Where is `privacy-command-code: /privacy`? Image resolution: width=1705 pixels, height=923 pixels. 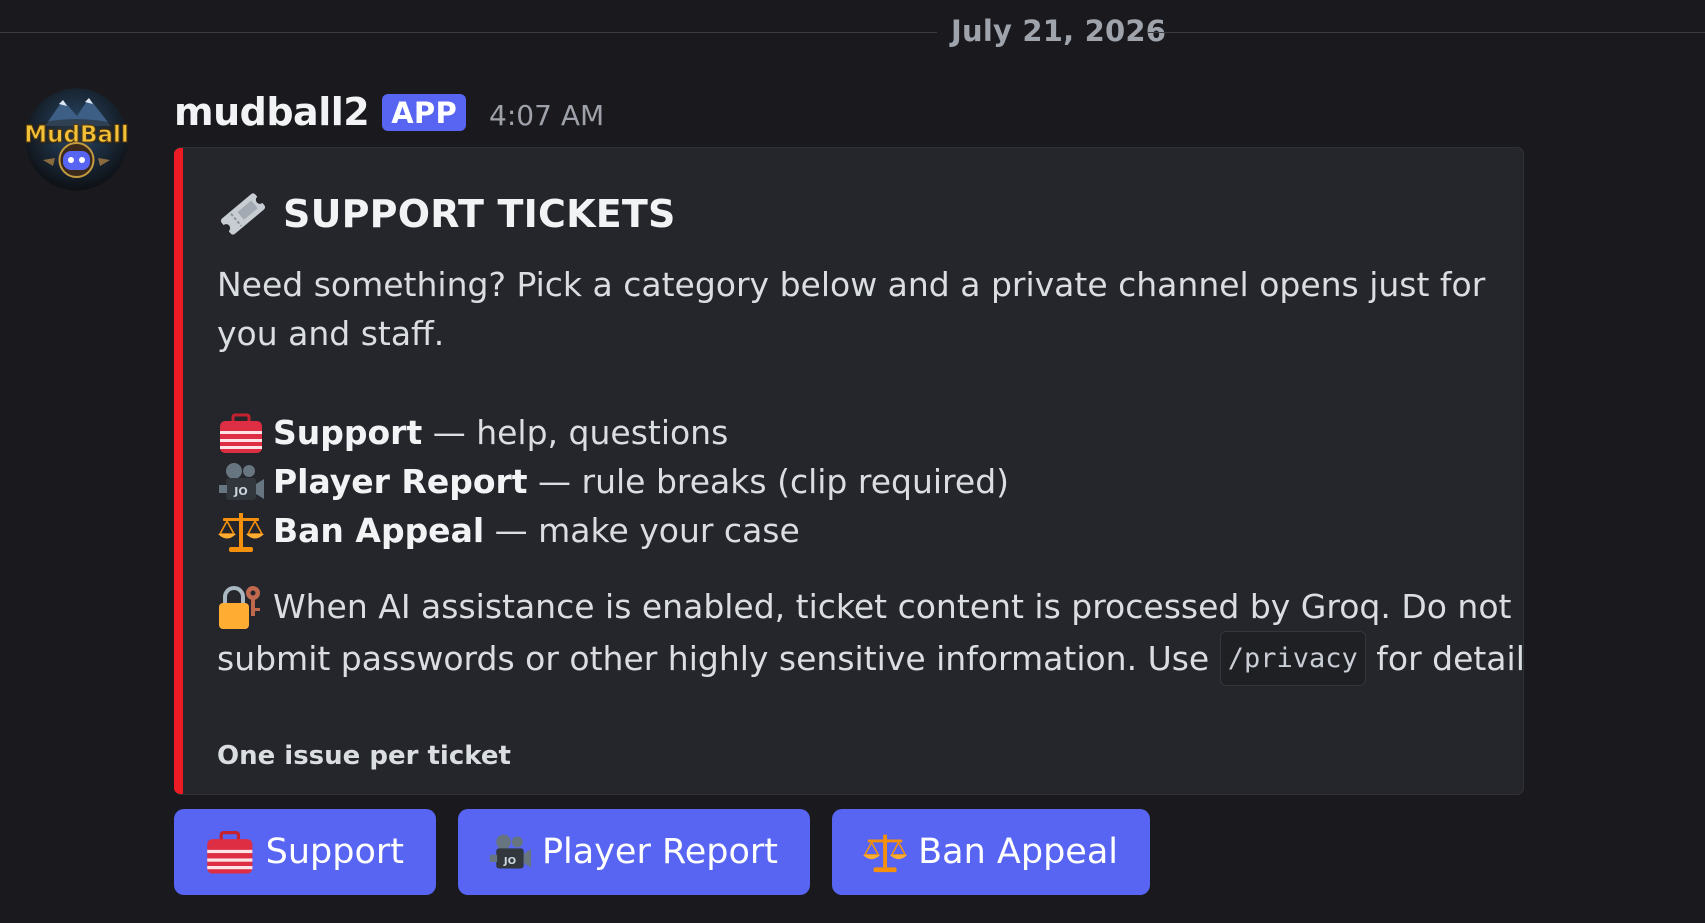 privacy-command-code: /privacy is located at coordinates (1292, 658).